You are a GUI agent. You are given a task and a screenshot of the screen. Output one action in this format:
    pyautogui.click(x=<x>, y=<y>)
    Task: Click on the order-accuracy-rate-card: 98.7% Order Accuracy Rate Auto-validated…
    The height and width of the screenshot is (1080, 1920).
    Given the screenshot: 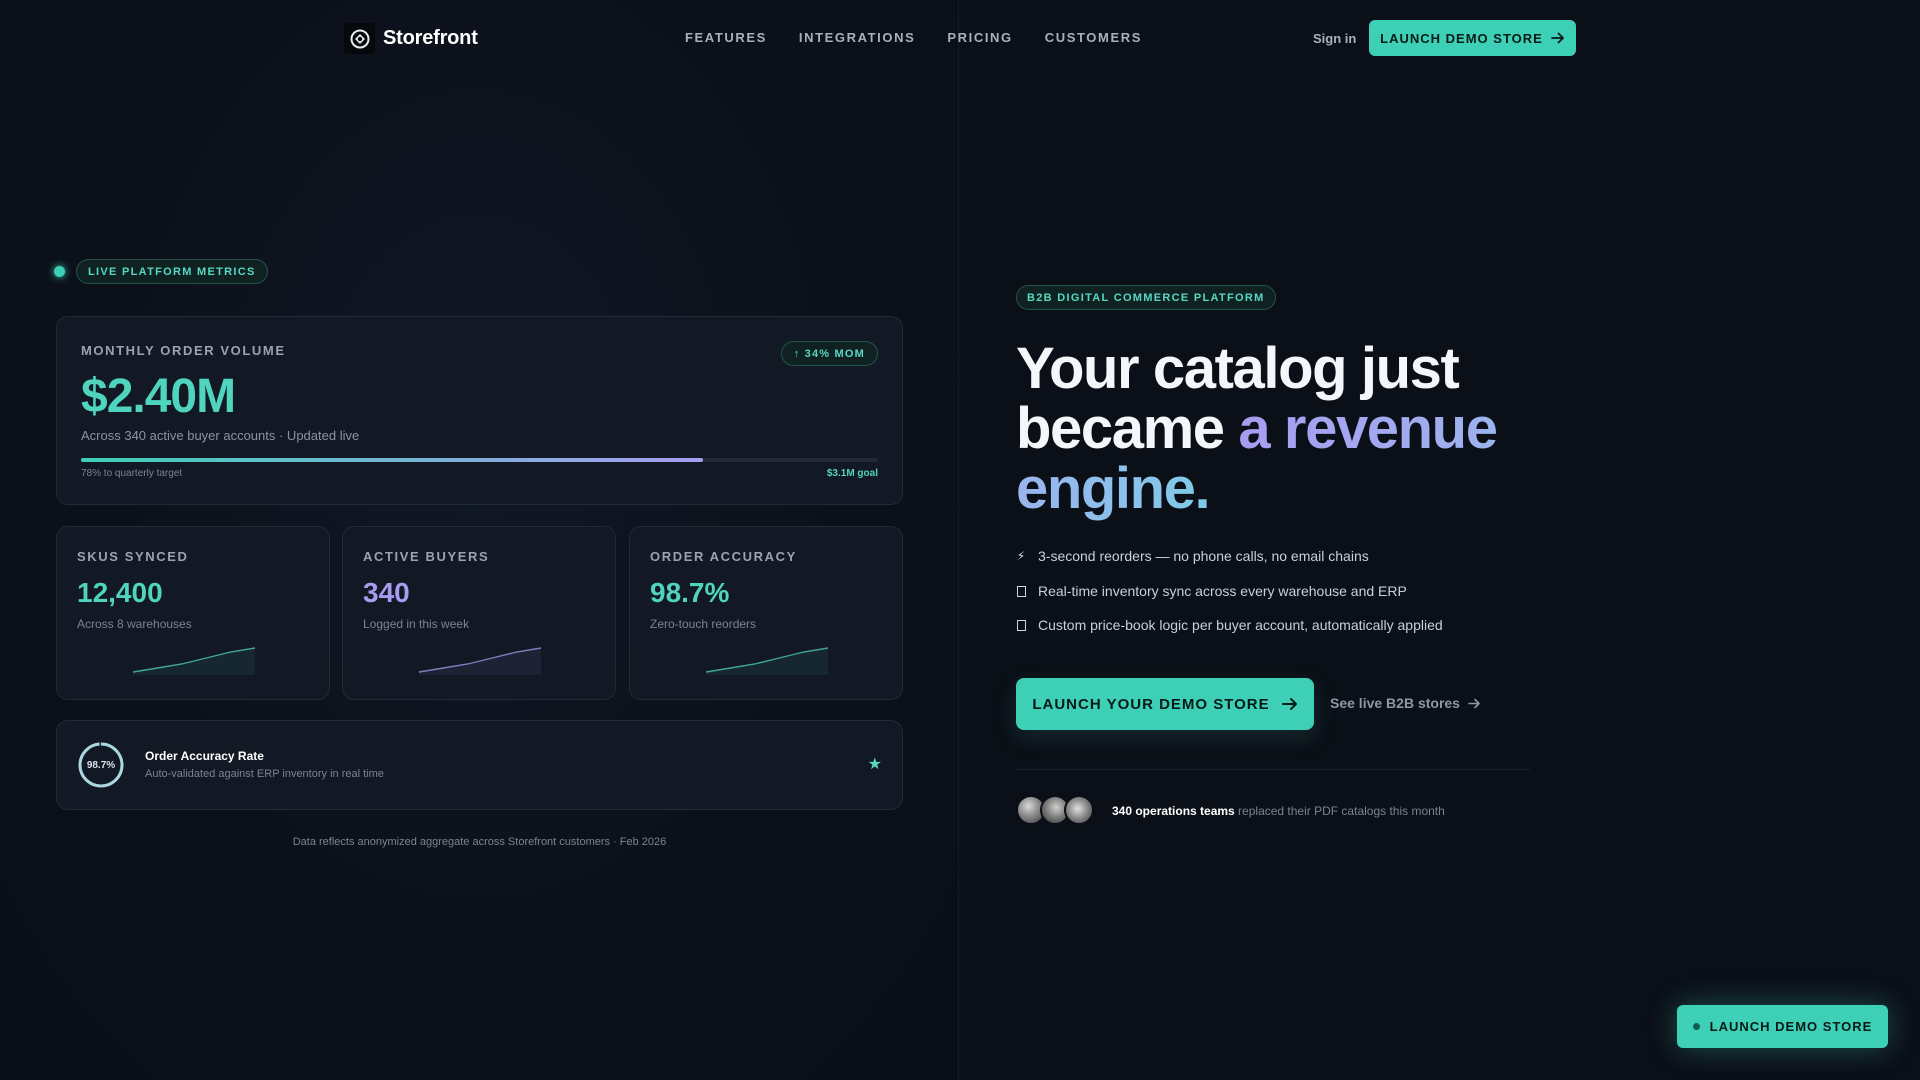 What is the action you would take?
    pyautogui.click(x=479, y=765)
    